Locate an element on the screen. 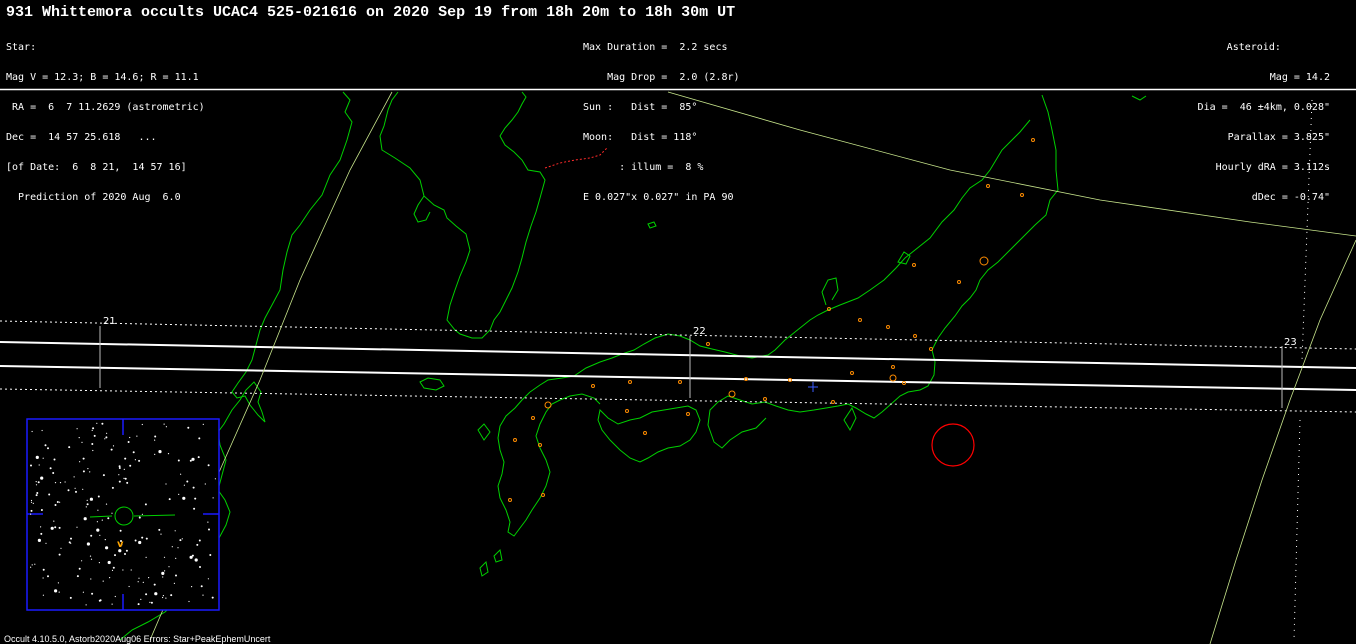 Image resolution: width=1356 pixels, height=644 pixels. path-south-limit is located at coordinates (678, 378).